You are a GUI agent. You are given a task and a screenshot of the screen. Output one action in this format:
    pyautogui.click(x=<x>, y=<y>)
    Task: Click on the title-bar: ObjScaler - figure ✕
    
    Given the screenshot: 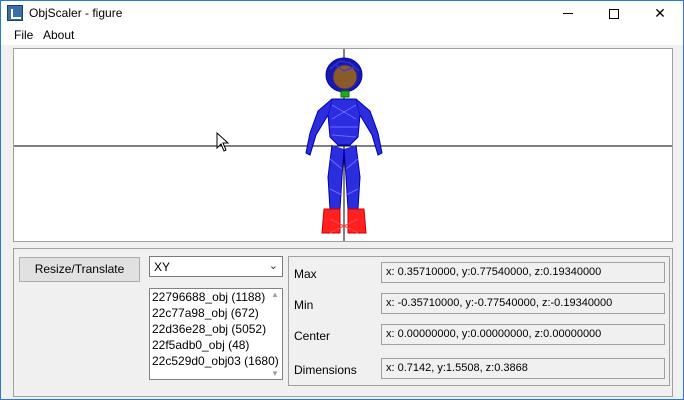 What is the action you would take?
    pyautogui.click(x=342, y=13)
    